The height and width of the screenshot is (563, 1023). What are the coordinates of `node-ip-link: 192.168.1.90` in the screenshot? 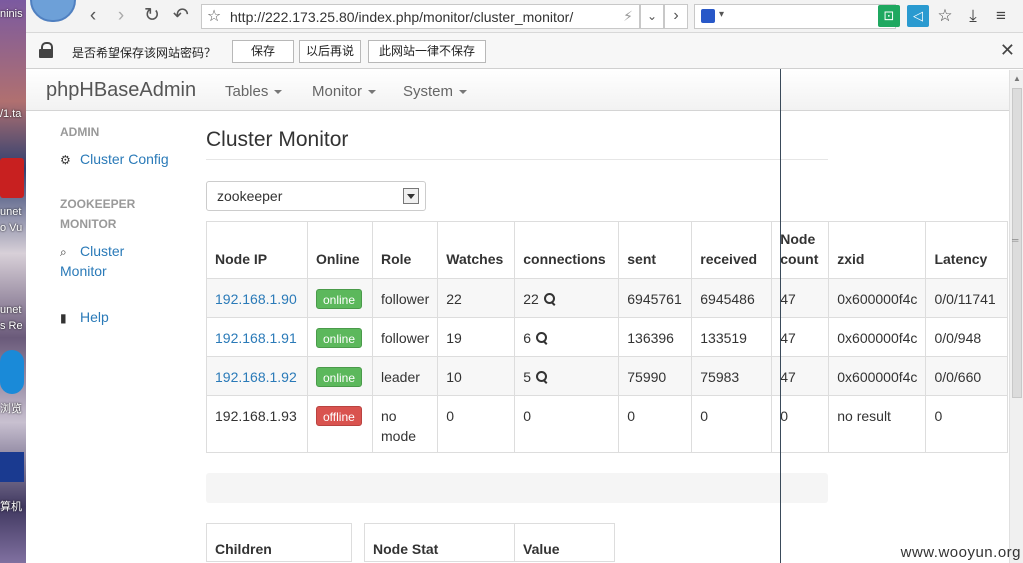 It's located at (256, 299).